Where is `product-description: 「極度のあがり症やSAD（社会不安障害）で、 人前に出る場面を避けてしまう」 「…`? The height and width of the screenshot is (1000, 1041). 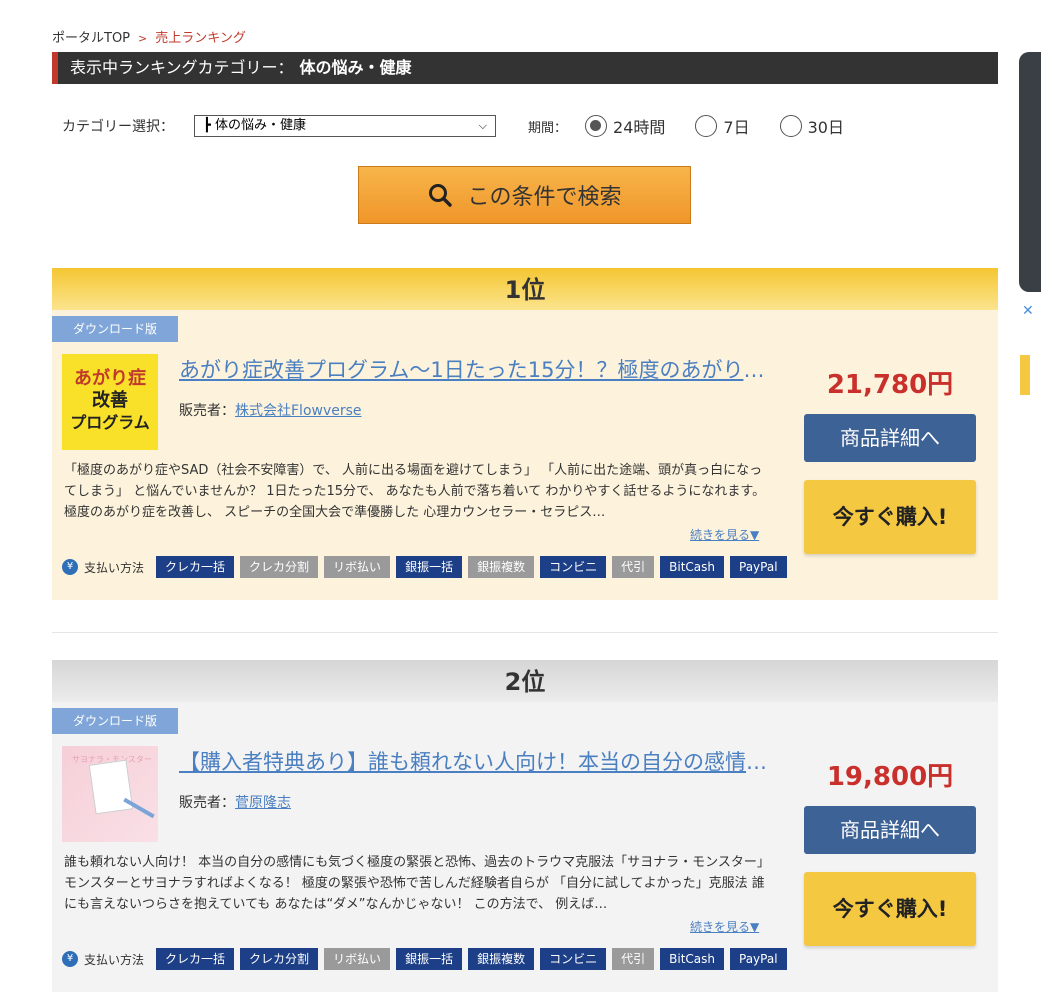 product-description: 「極度のあがり症やSAD（社会不安障害）で、 人前に出る場面を避けてしまう」 「… is located at coordinates (415, 491).